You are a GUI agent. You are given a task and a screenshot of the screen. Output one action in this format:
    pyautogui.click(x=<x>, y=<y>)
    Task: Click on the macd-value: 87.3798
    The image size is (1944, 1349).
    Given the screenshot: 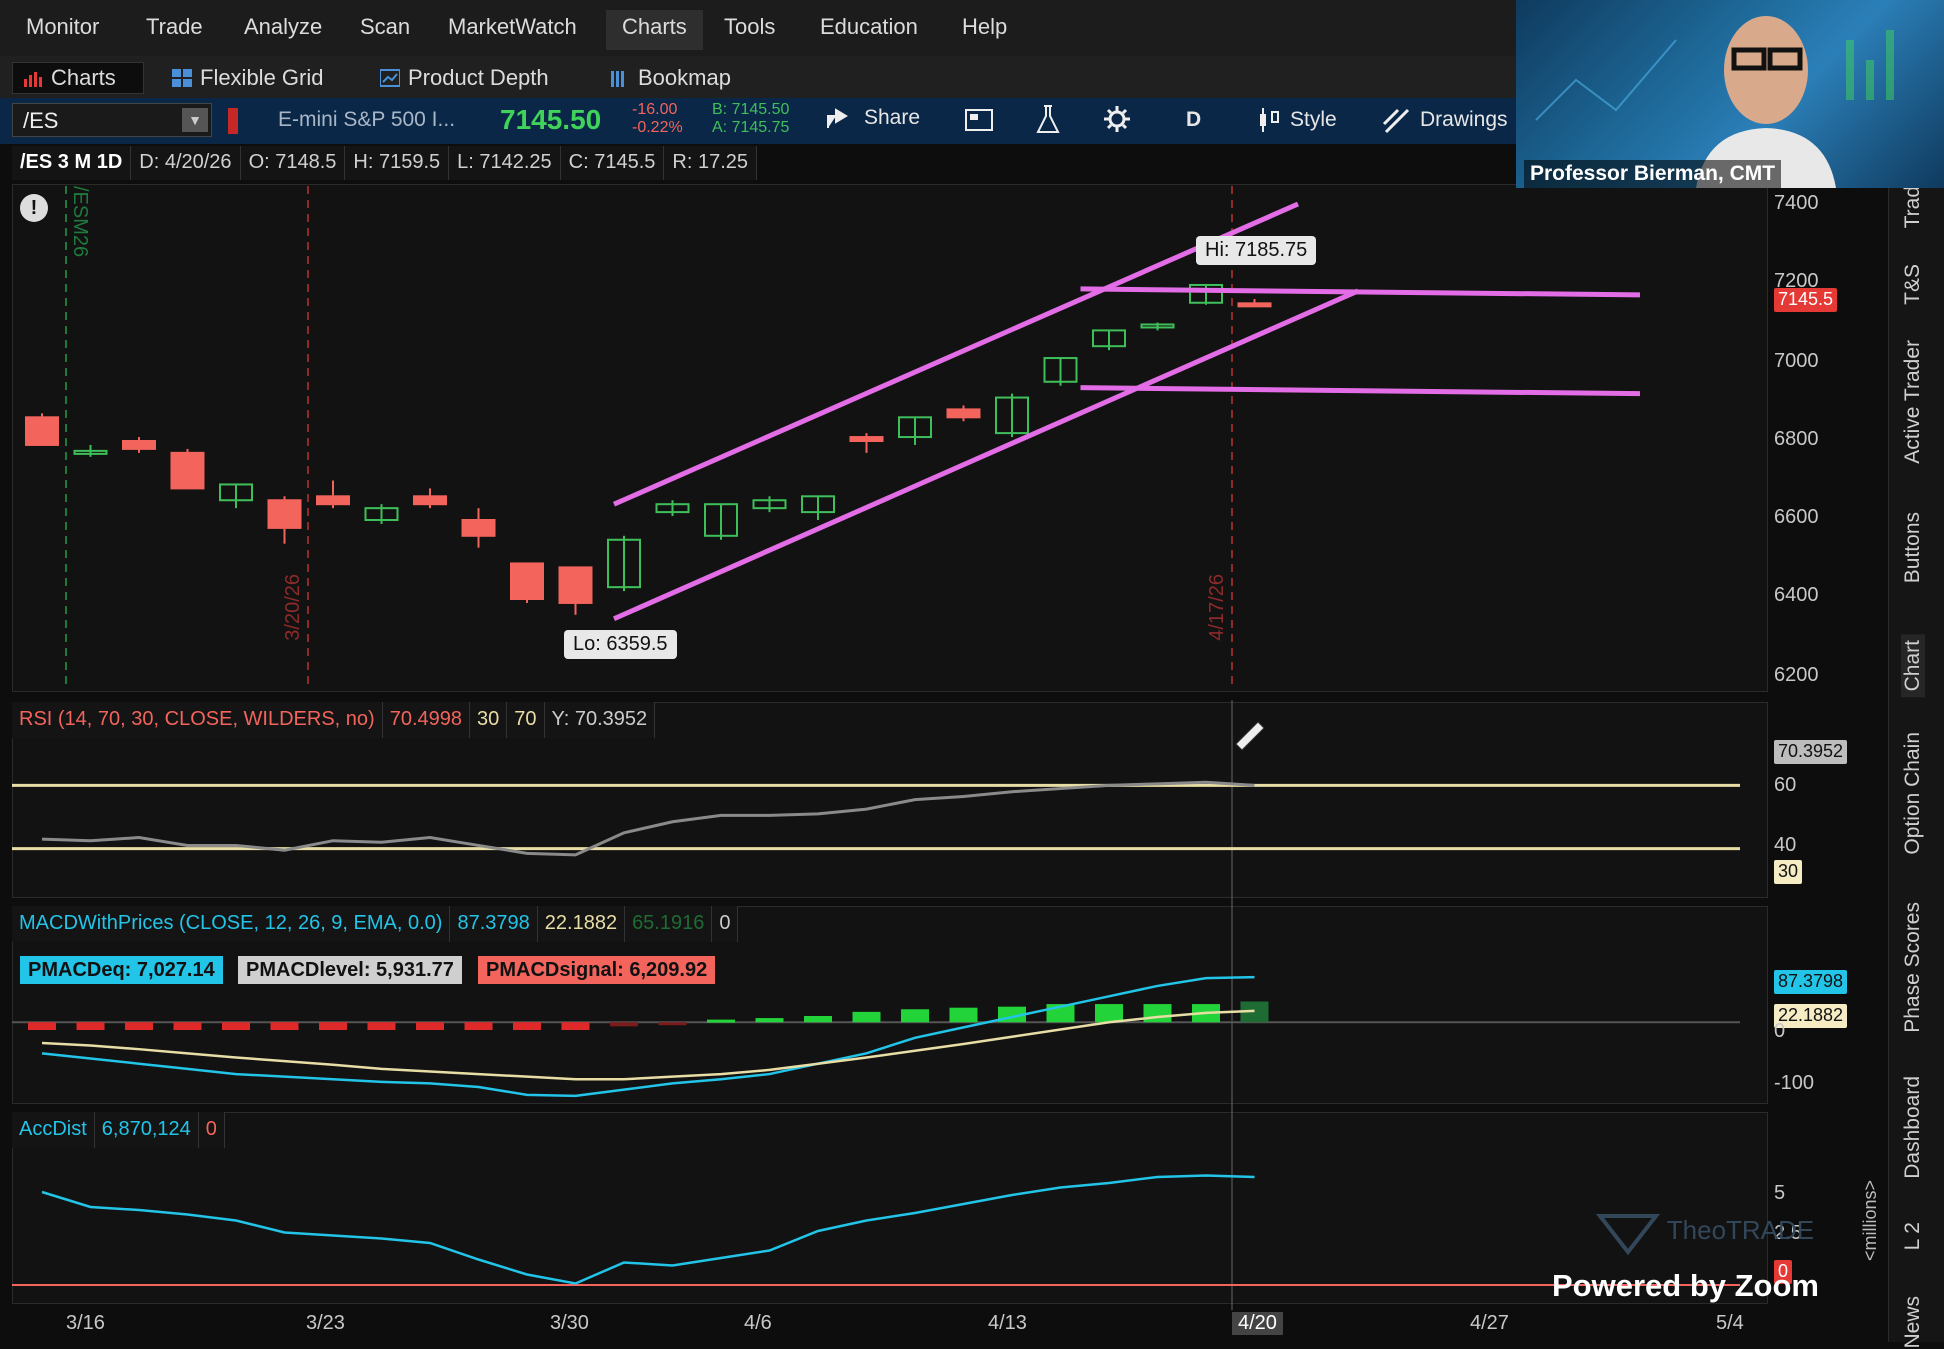 What is the action you would take?
    pyautogui.click(x=494, y=924)
    